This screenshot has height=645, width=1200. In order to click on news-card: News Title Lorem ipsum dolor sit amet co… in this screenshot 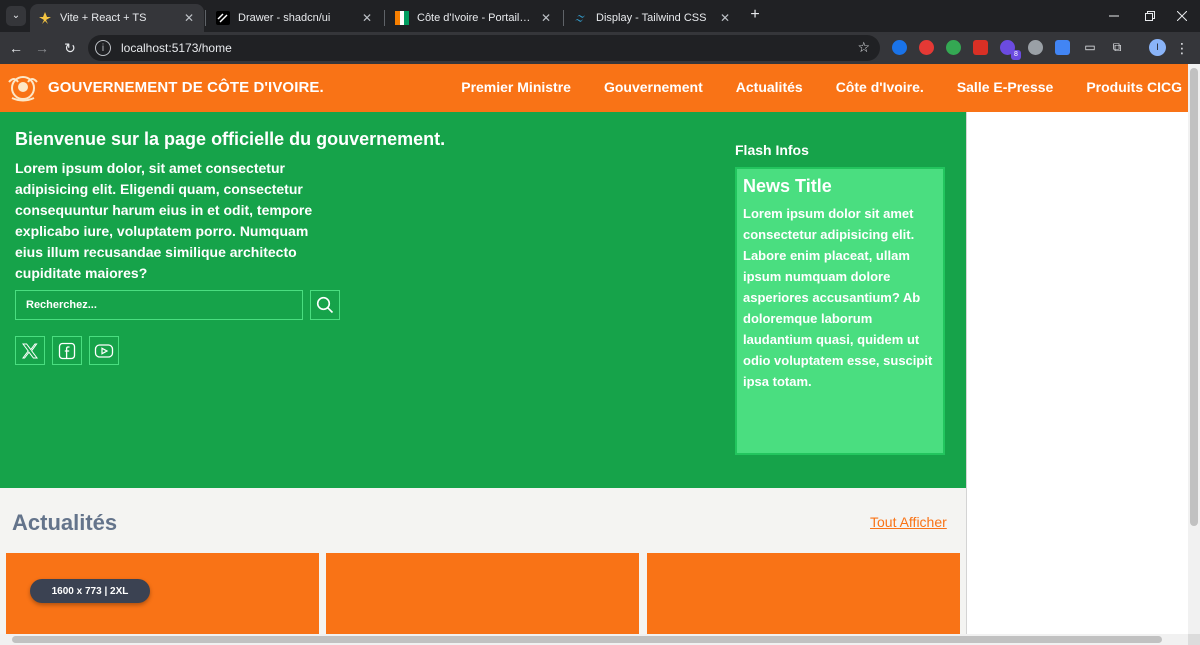, I will do `click(840, 311)`.